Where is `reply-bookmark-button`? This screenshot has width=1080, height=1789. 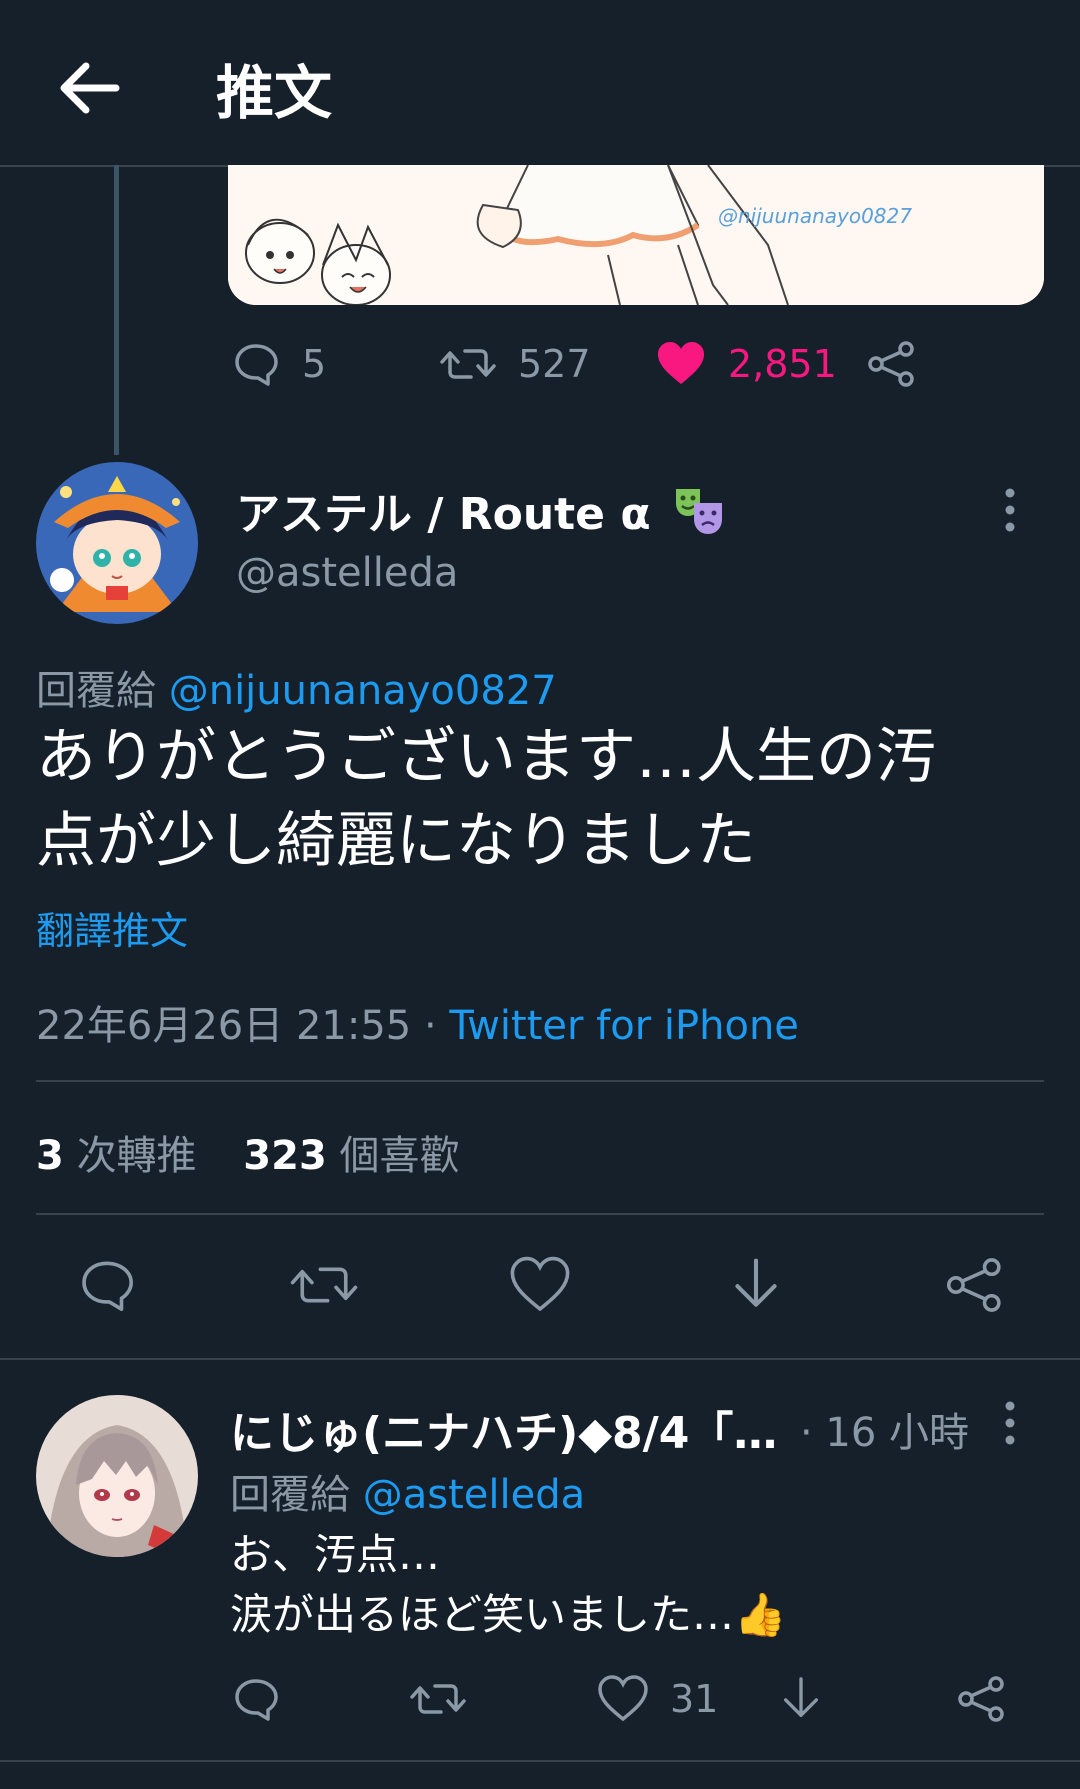 reply-bookmark-button is located at coordinates (812, 1699).